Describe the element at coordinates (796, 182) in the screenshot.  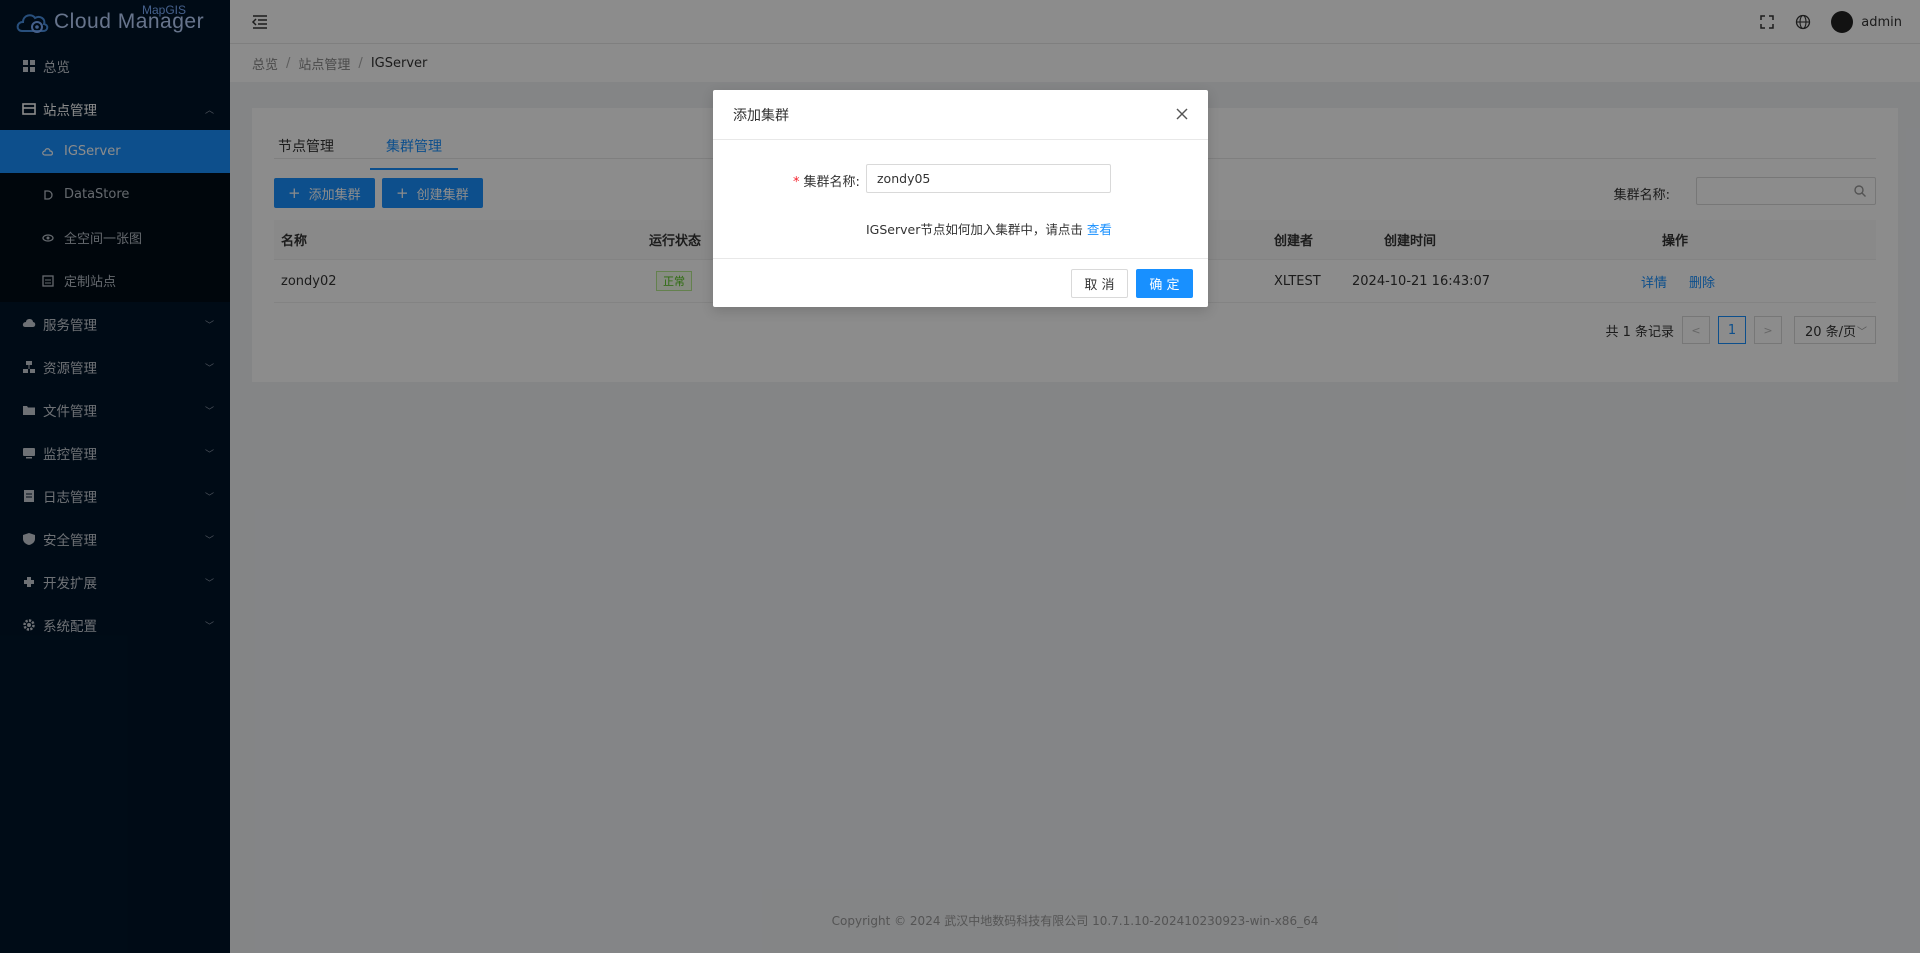
I see `required-mark: *` at that location.